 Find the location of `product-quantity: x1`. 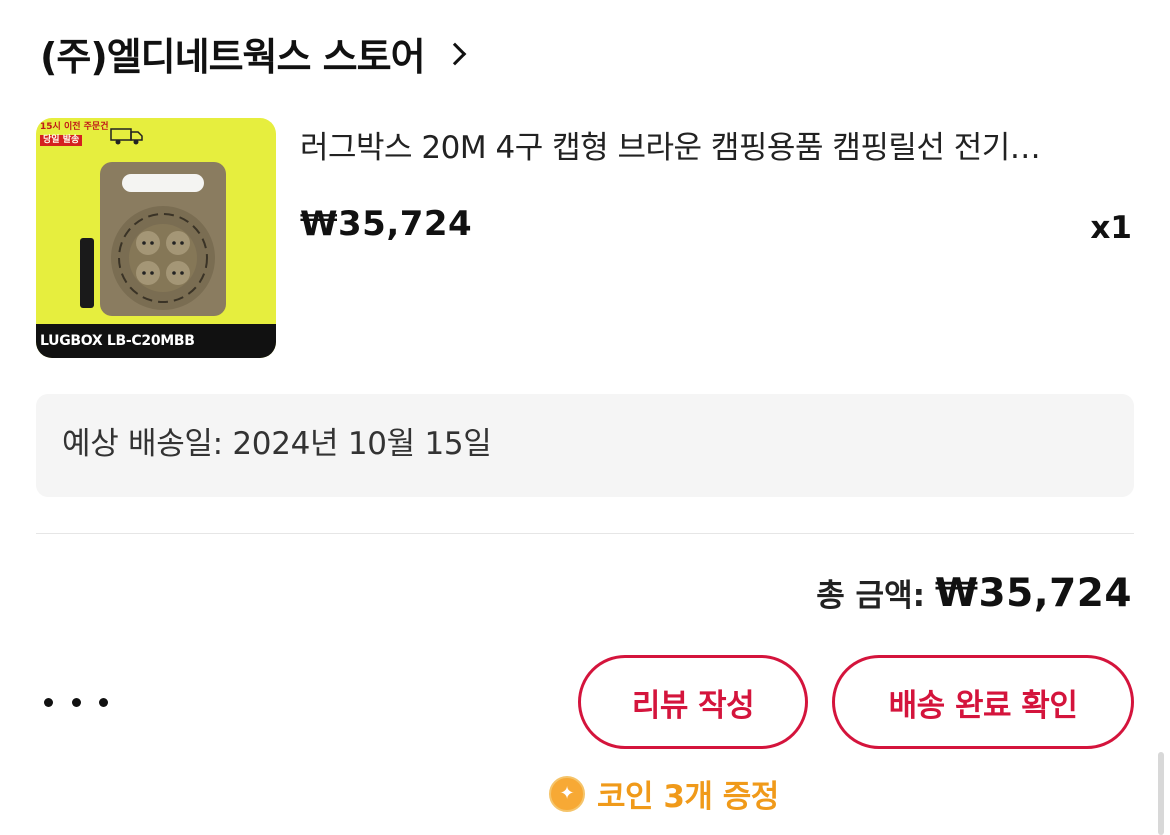

product-quantity: x1 is located at coordinates (1111, 228).